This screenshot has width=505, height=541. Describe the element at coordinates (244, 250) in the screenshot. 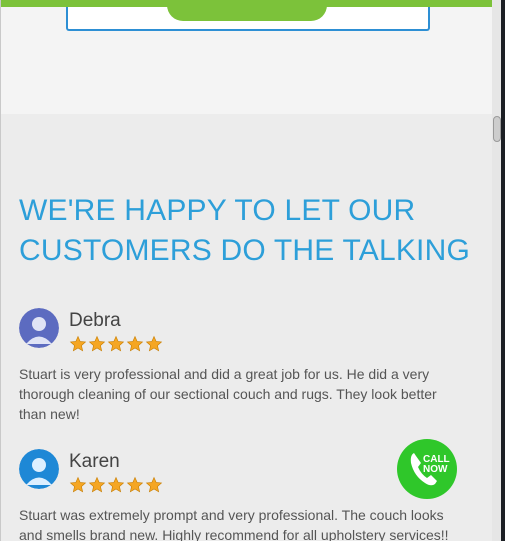

I see `heading-line-2: CUSTOMERS DO THE TALKING` at that location.